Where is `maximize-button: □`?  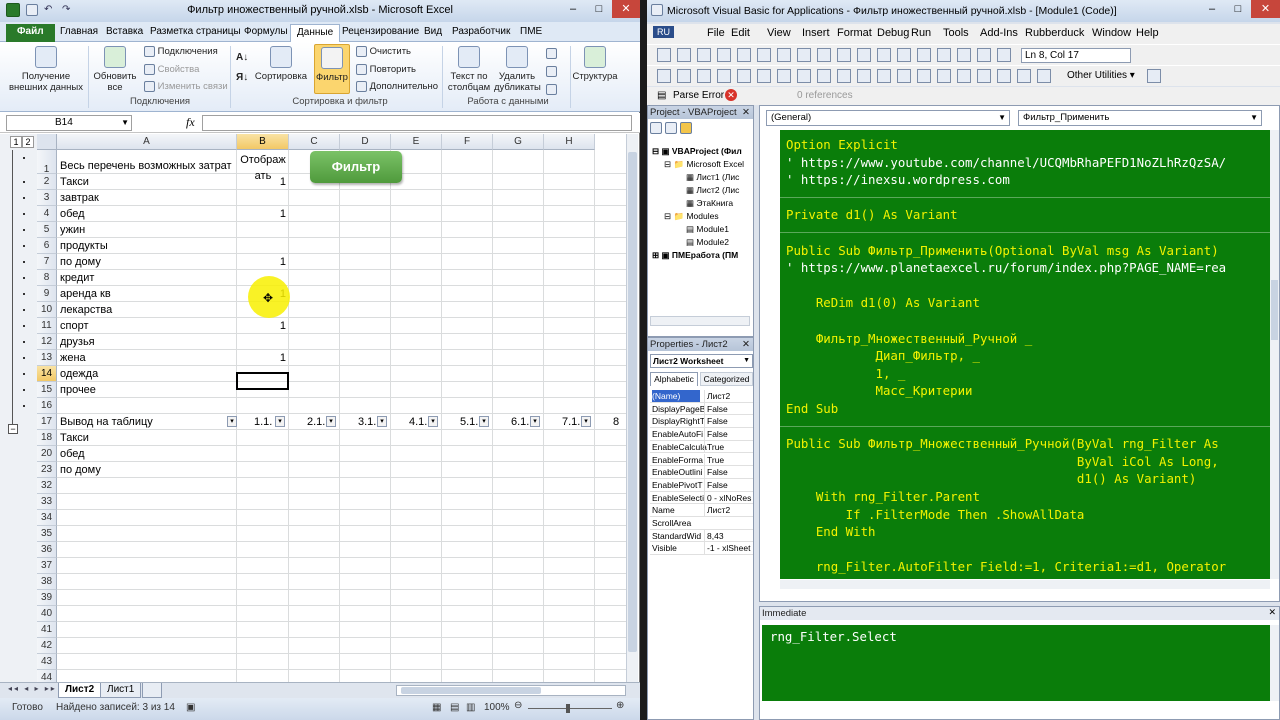
maximize-button: □ is located at coordinates (599, 9).